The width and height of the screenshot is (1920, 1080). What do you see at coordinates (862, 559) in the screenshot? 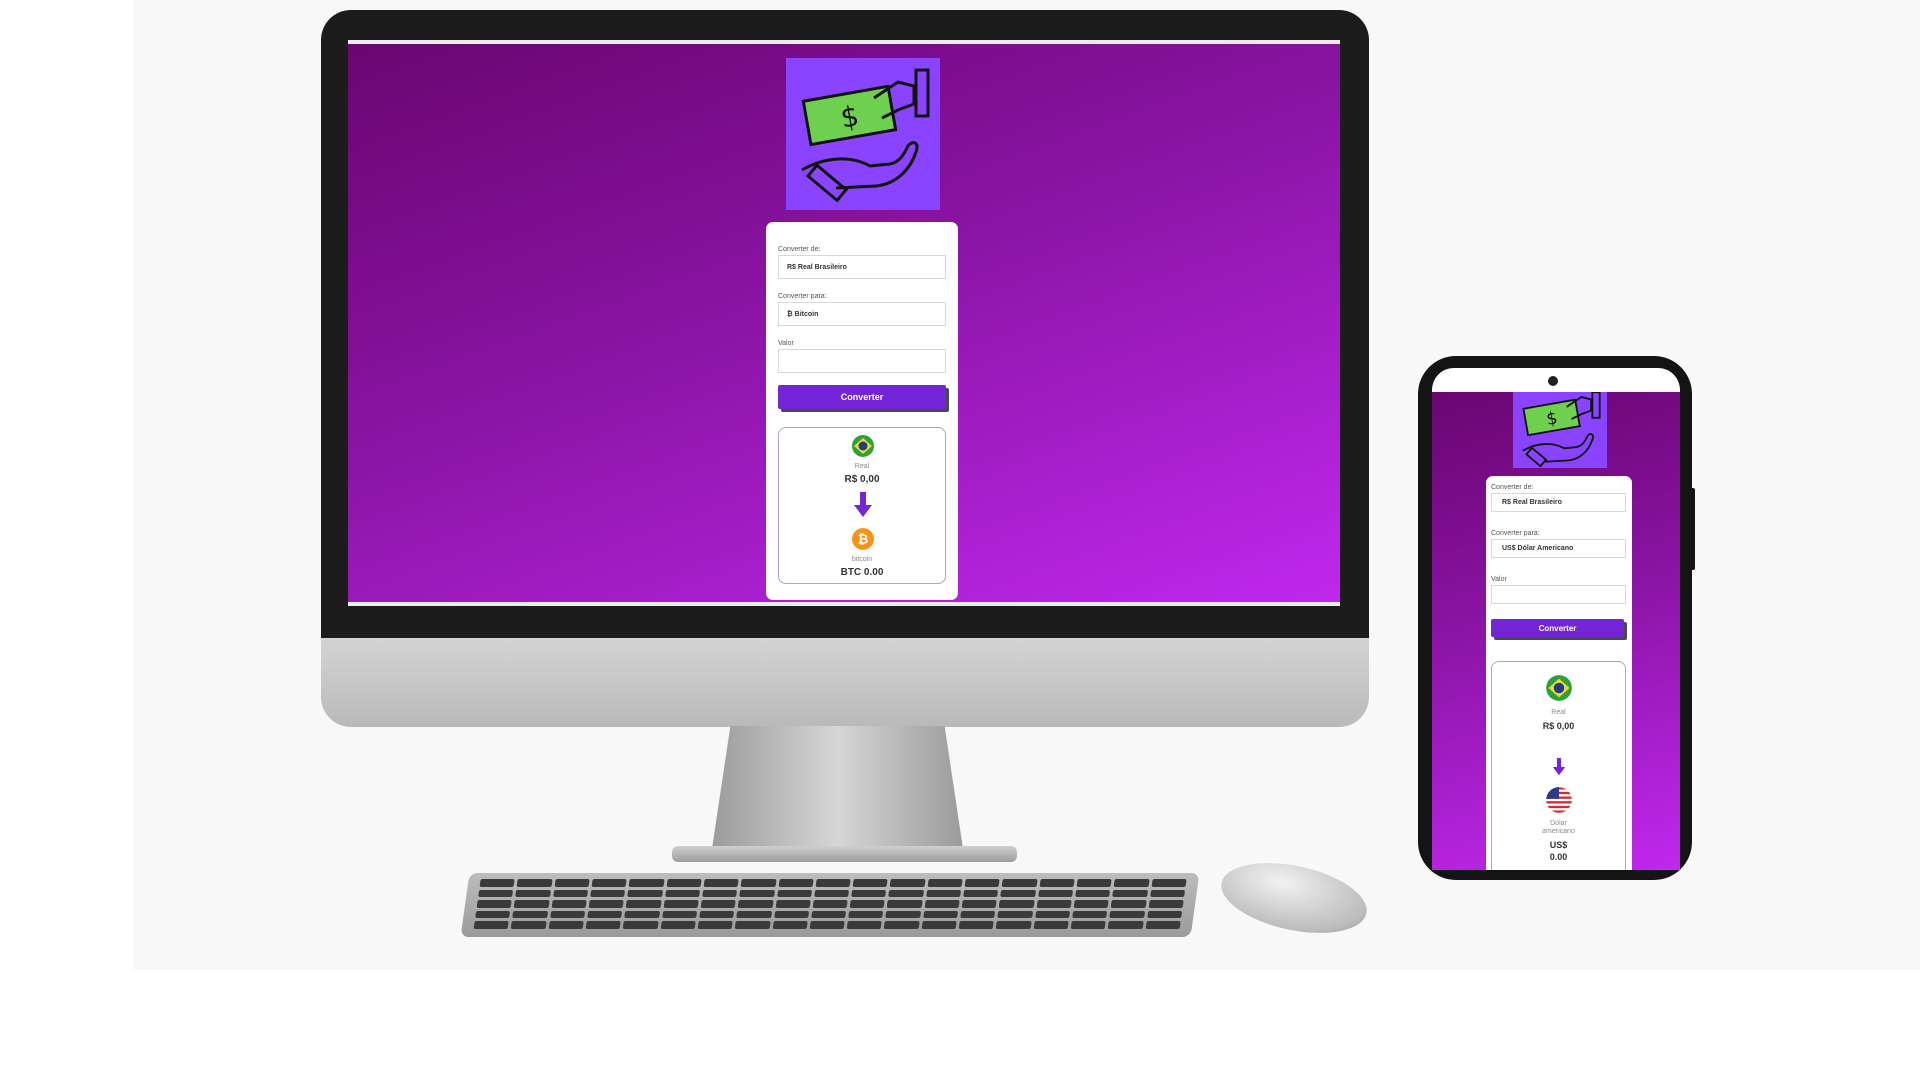
I see `to-currency-name: bitcoin` at bounding box center [862, 559].